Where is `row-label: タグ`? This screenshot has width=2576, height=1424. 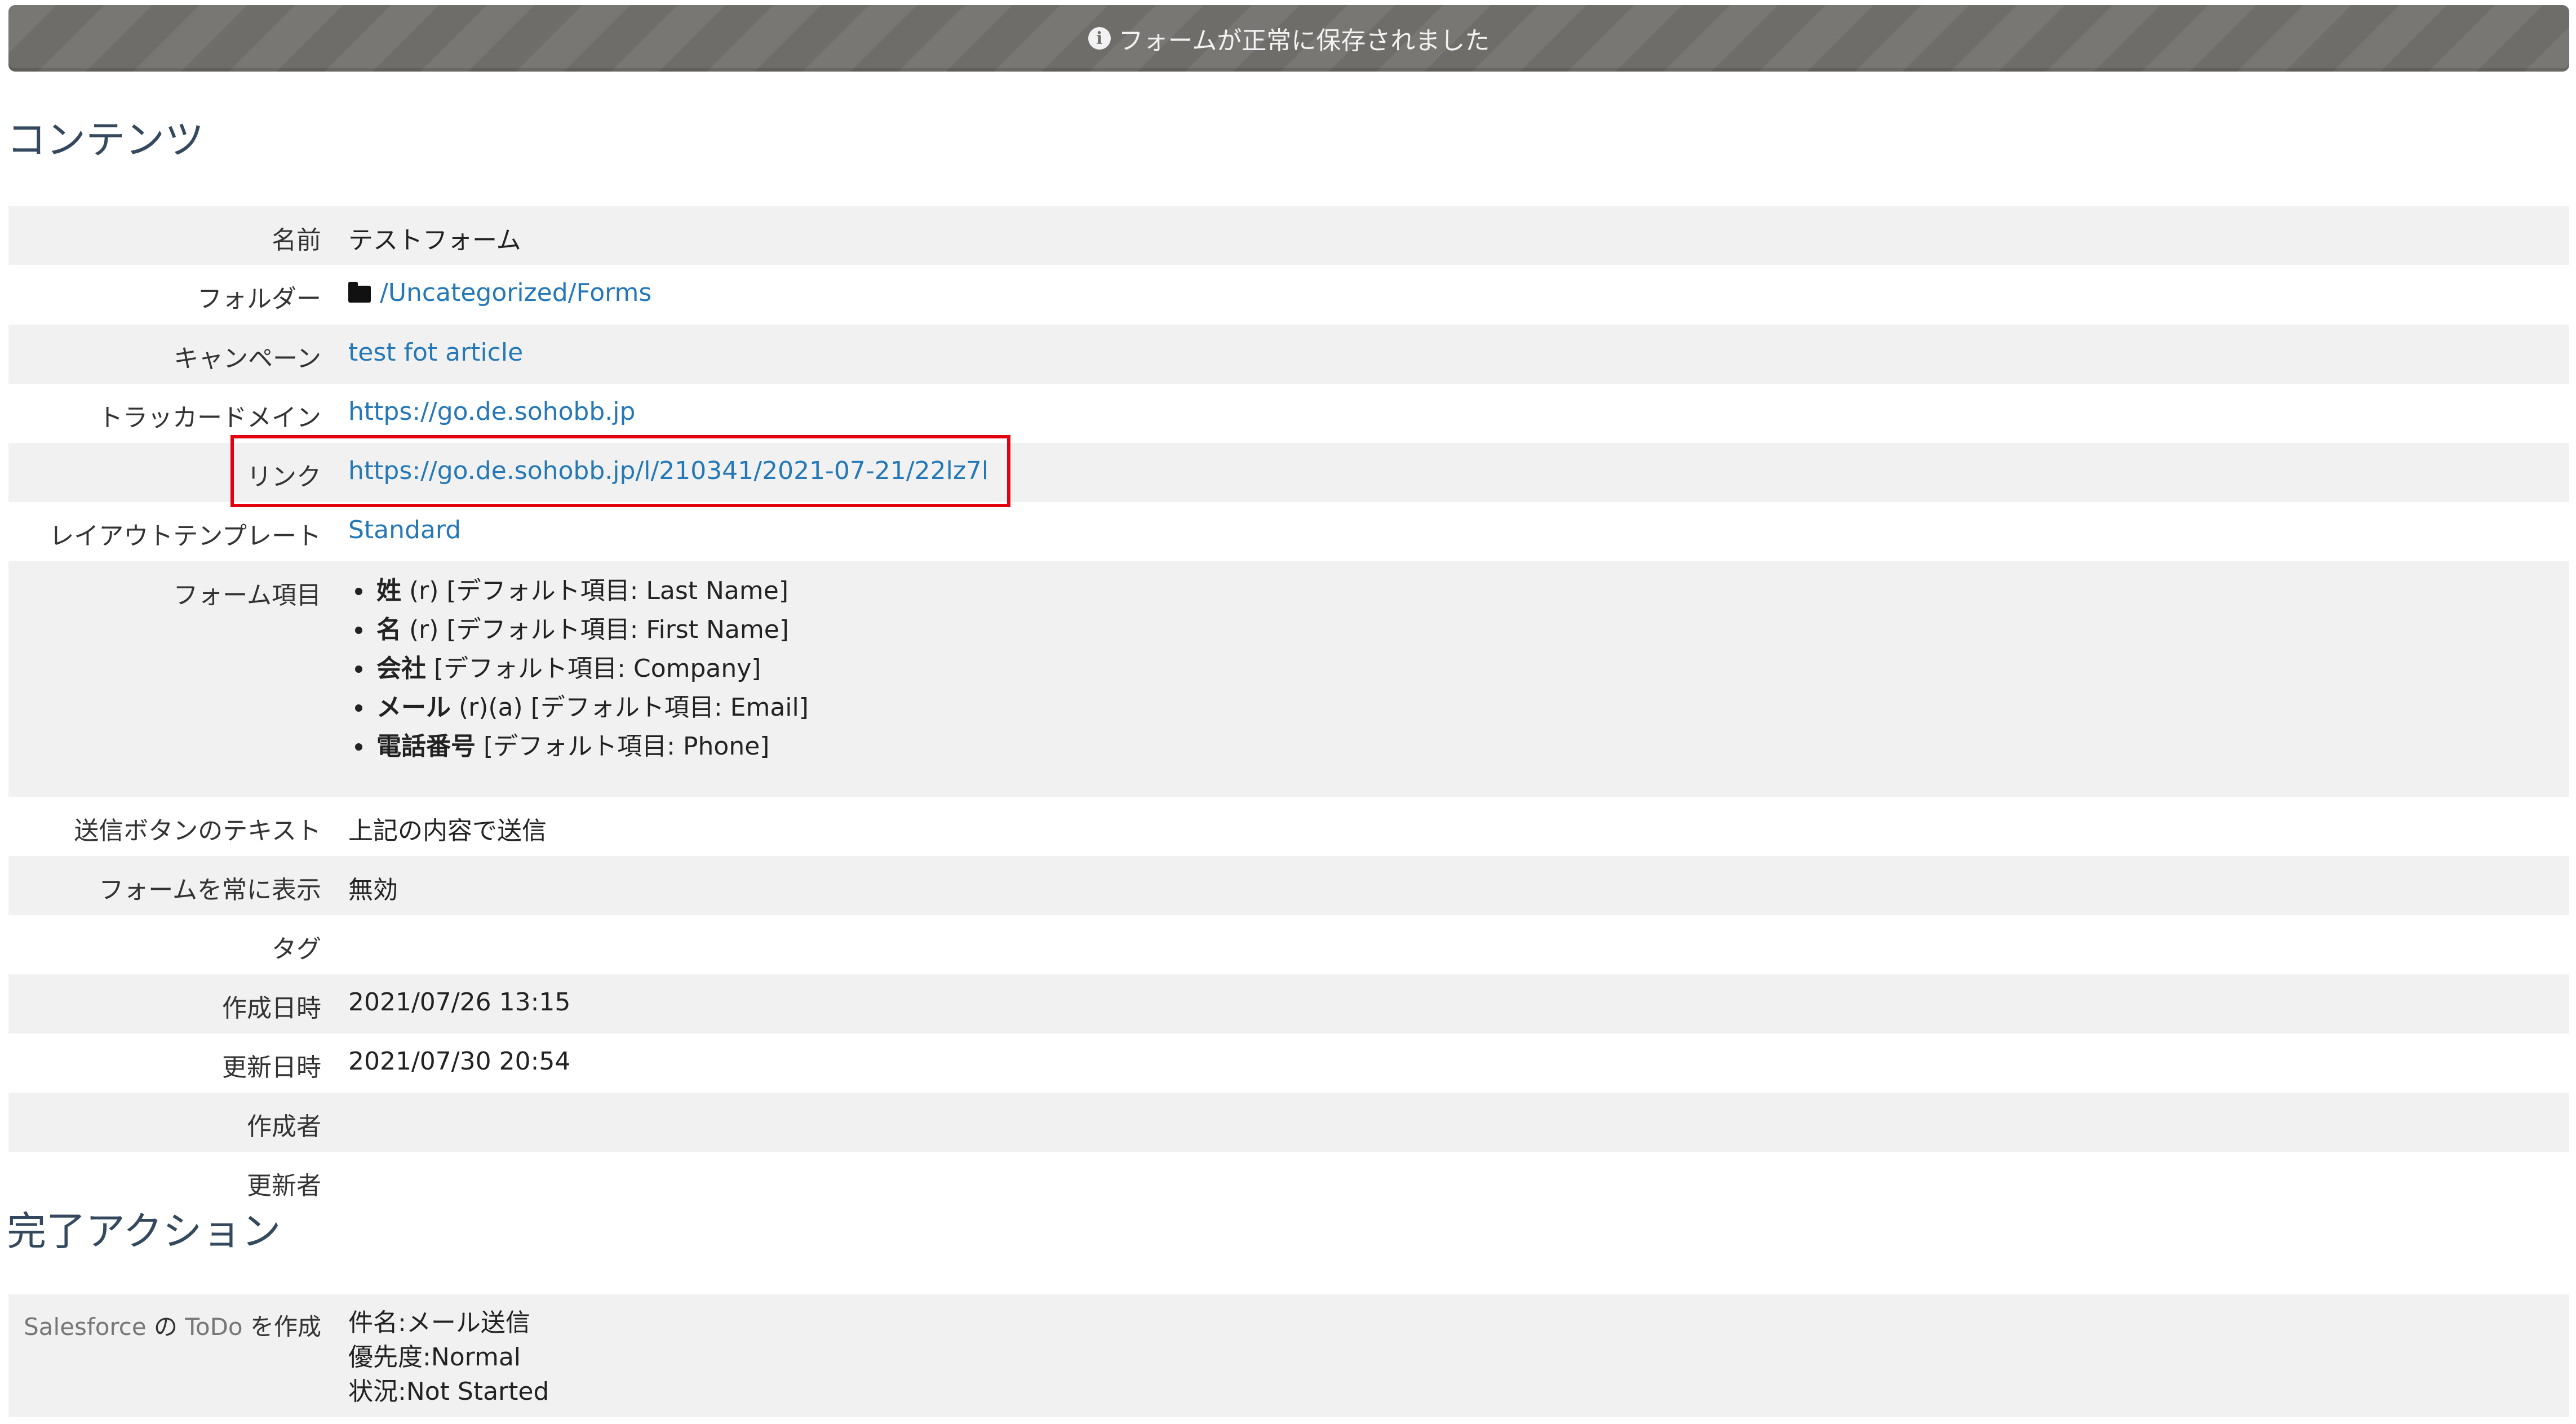
row-label: タグ is located at coordinates (296, 949).